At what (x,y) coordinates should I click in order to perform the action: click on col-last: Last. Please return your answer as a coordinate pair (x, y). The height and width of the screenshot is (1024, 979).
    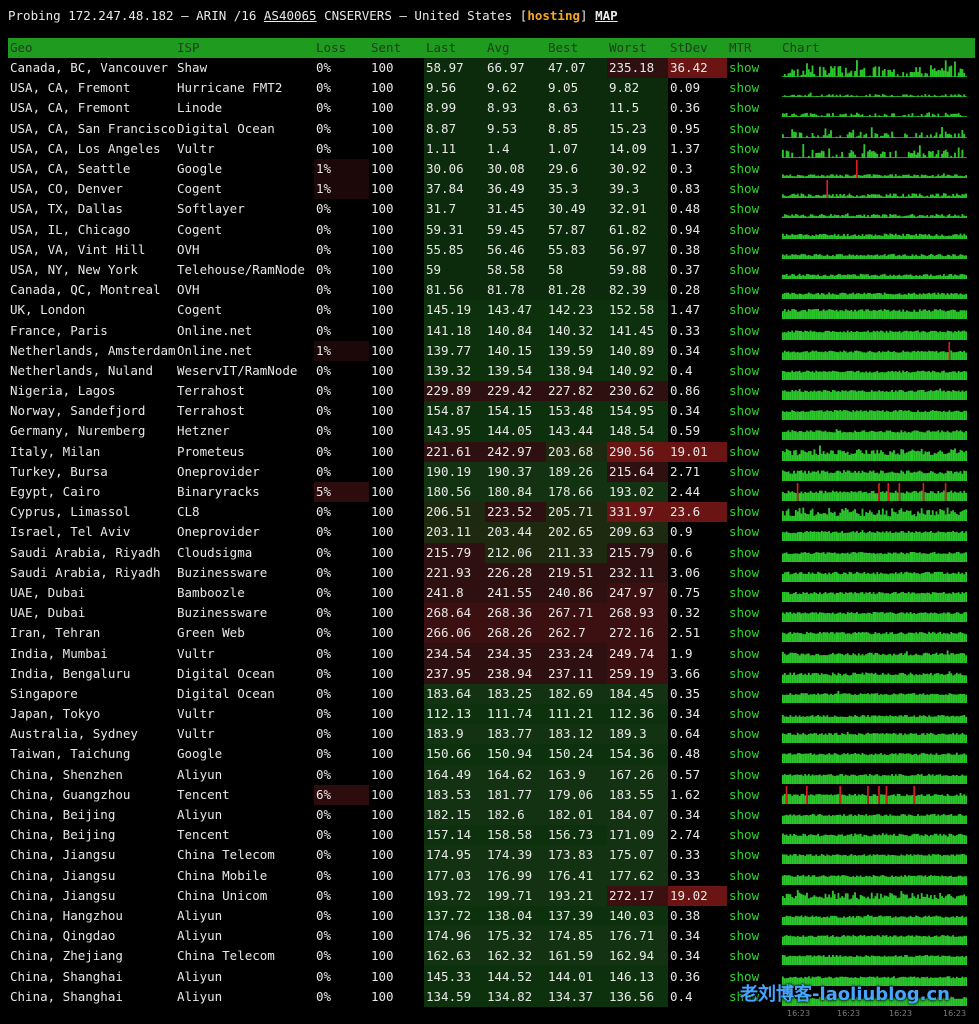
    Looking at the image, I should click on (454, 48).